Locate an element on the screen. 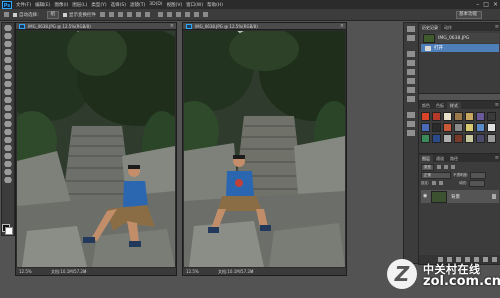  menu-file: 文件(F) is located at coordinates (23, 5).